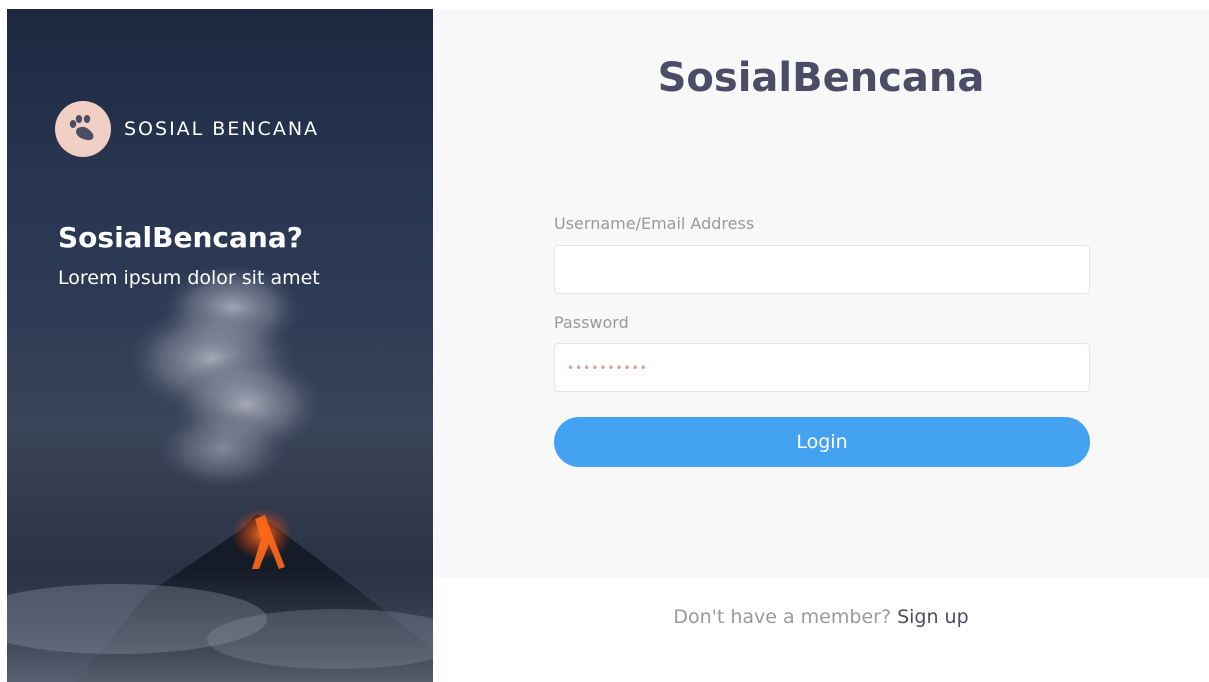 This screenshot has width=1209, height=682. I want to click on paw-icon, so click(83, 129).